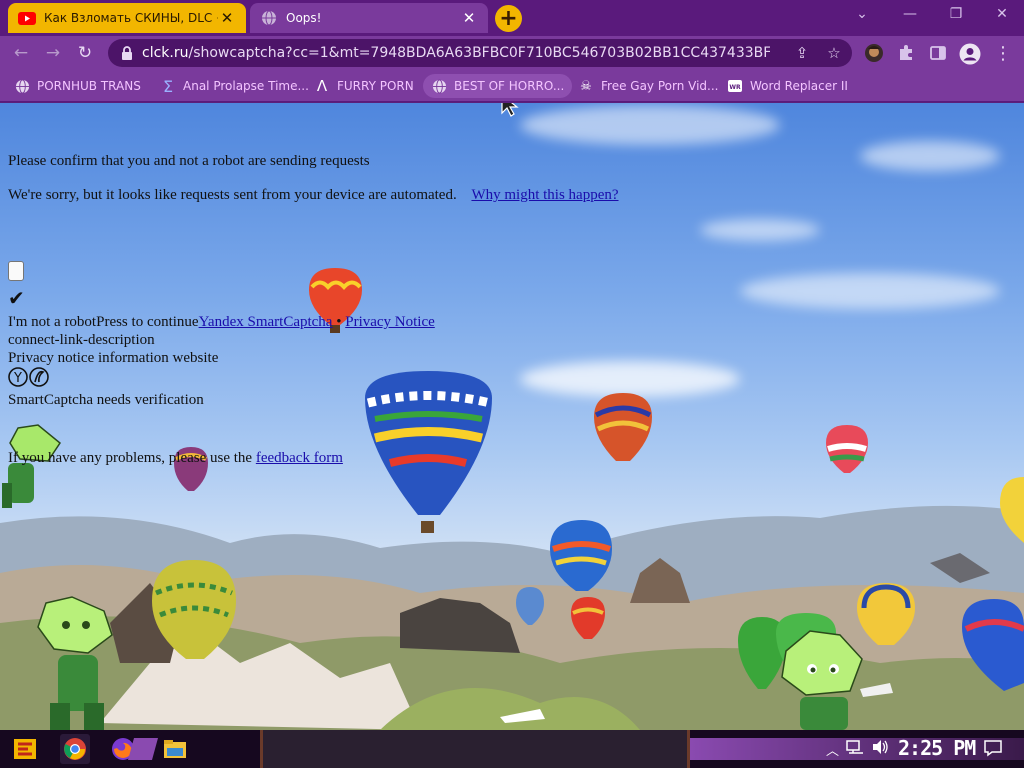 This screenshot has width=1024, height=768. Describe the element at coordinates (25, 749) in the screenshot. I see `start-icon` at that location.